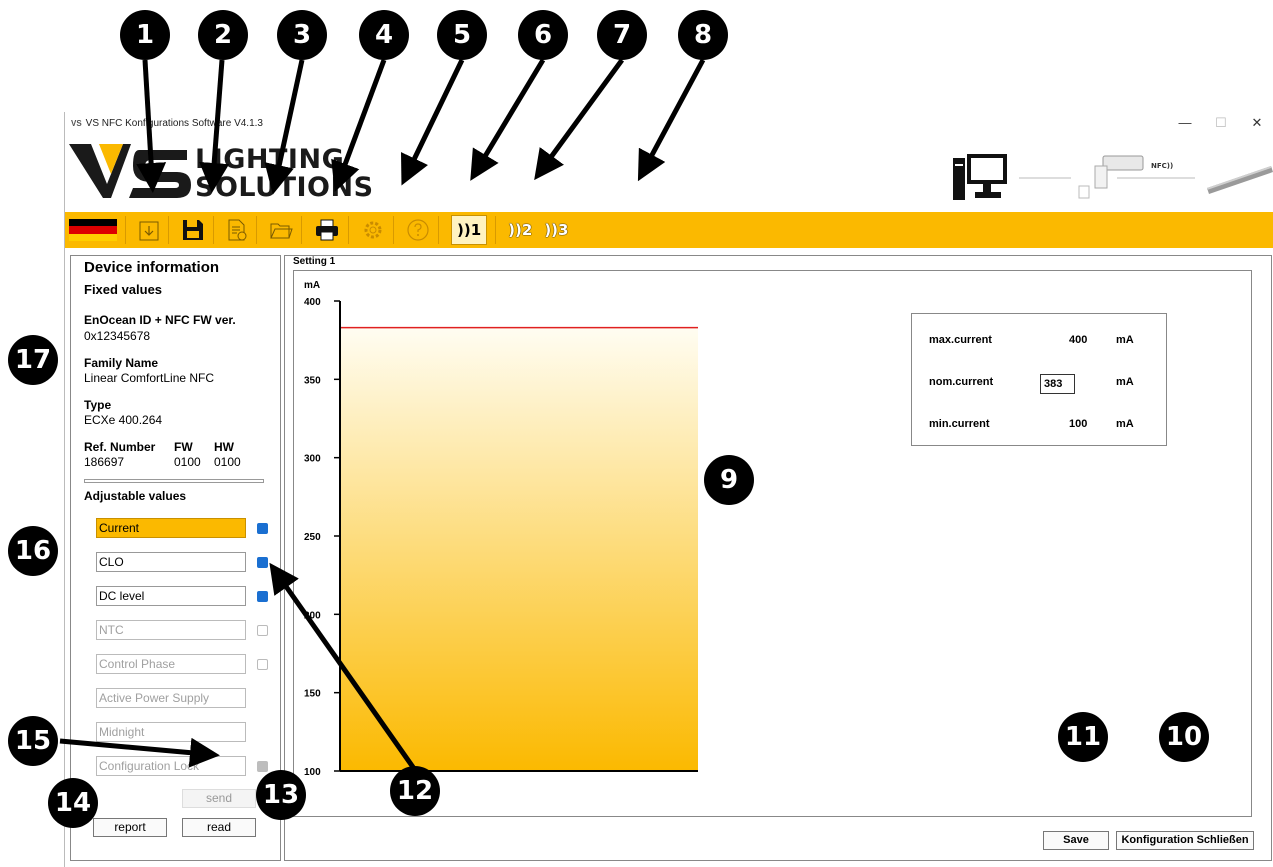 The width and height of the screenshot is (1273, 867). What do you see at coordinates (171, 562) in the screenshot?
I see `clo-field: CLO` at bounding box center [171, 562].